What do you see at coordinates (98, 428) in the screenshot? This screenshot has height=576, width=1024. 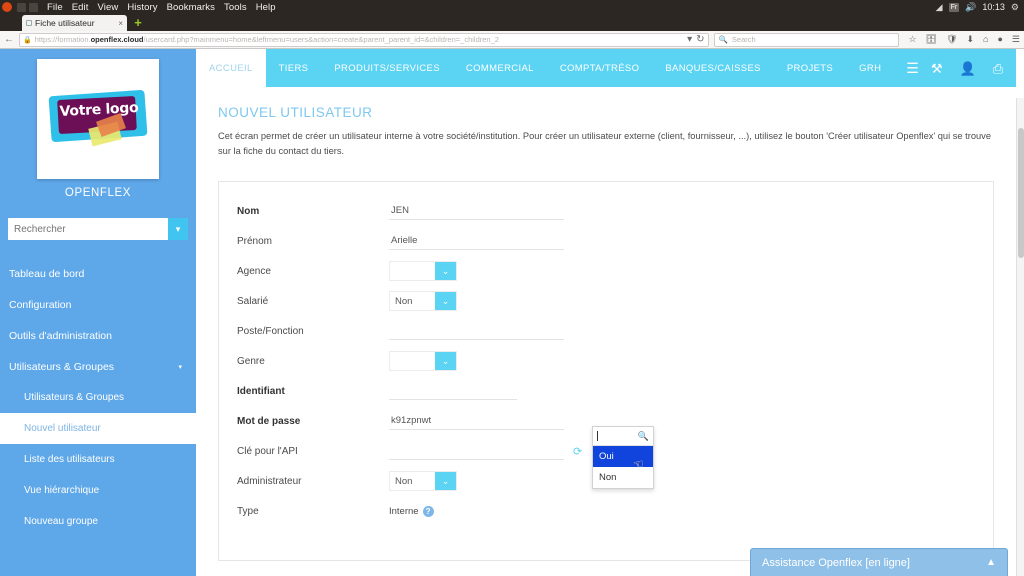 I see `sidebar-item-nouvel-utilisateur: Nouvel utilisateur` at bounding box center [98, 428].